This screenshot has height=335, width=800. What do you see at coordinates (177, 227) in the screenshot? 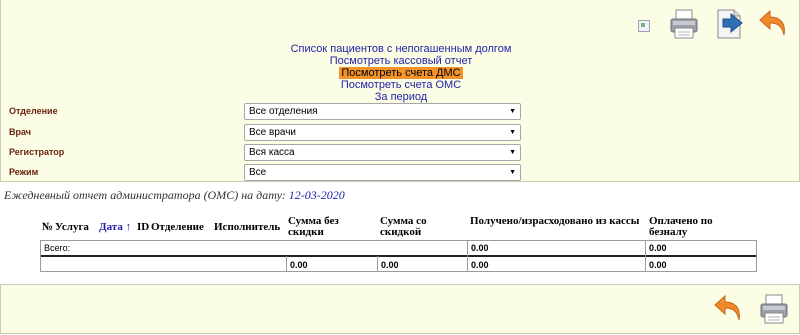
I see `col-header-department: Отделение` at bounding box center [177, 227].